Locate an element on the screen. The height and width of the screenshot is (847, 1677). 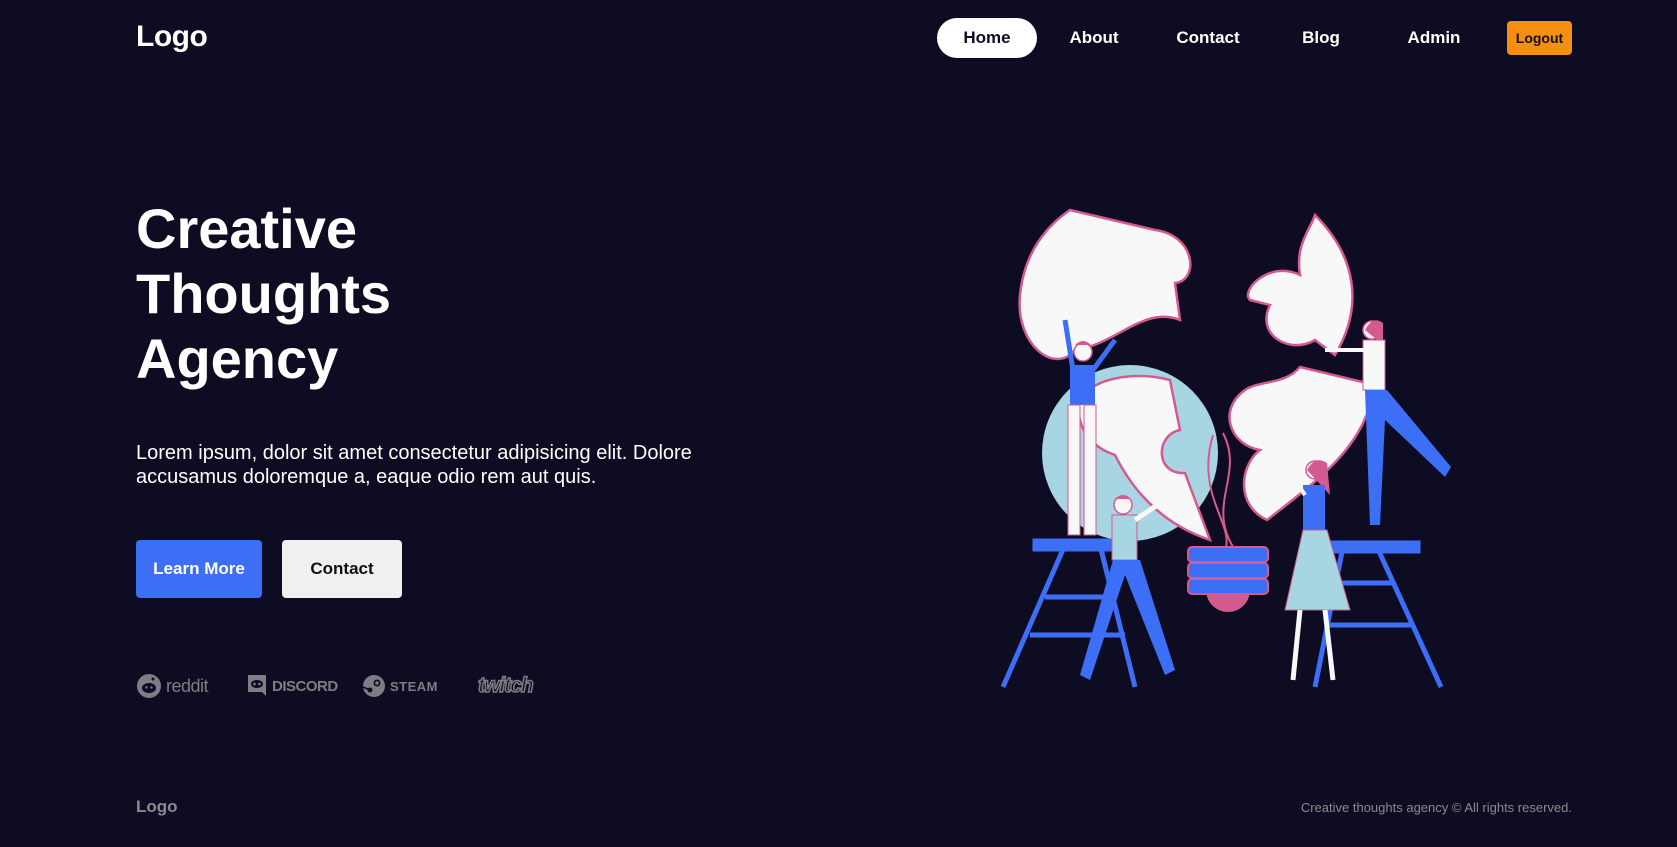
brand-steam: STEAM is located at coordinates (400, 686).